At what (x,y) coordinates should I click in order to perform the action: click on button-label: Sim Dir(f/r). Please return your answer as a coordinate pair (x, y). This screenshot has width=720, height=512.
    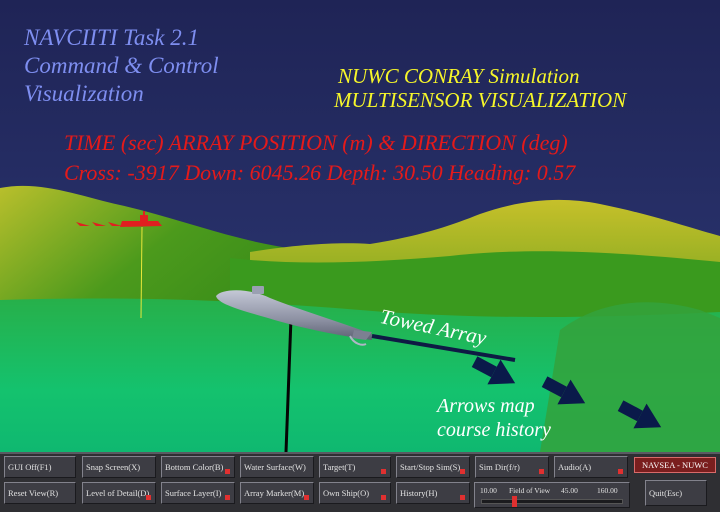
    Looking at the image, I should click on (499, 467).